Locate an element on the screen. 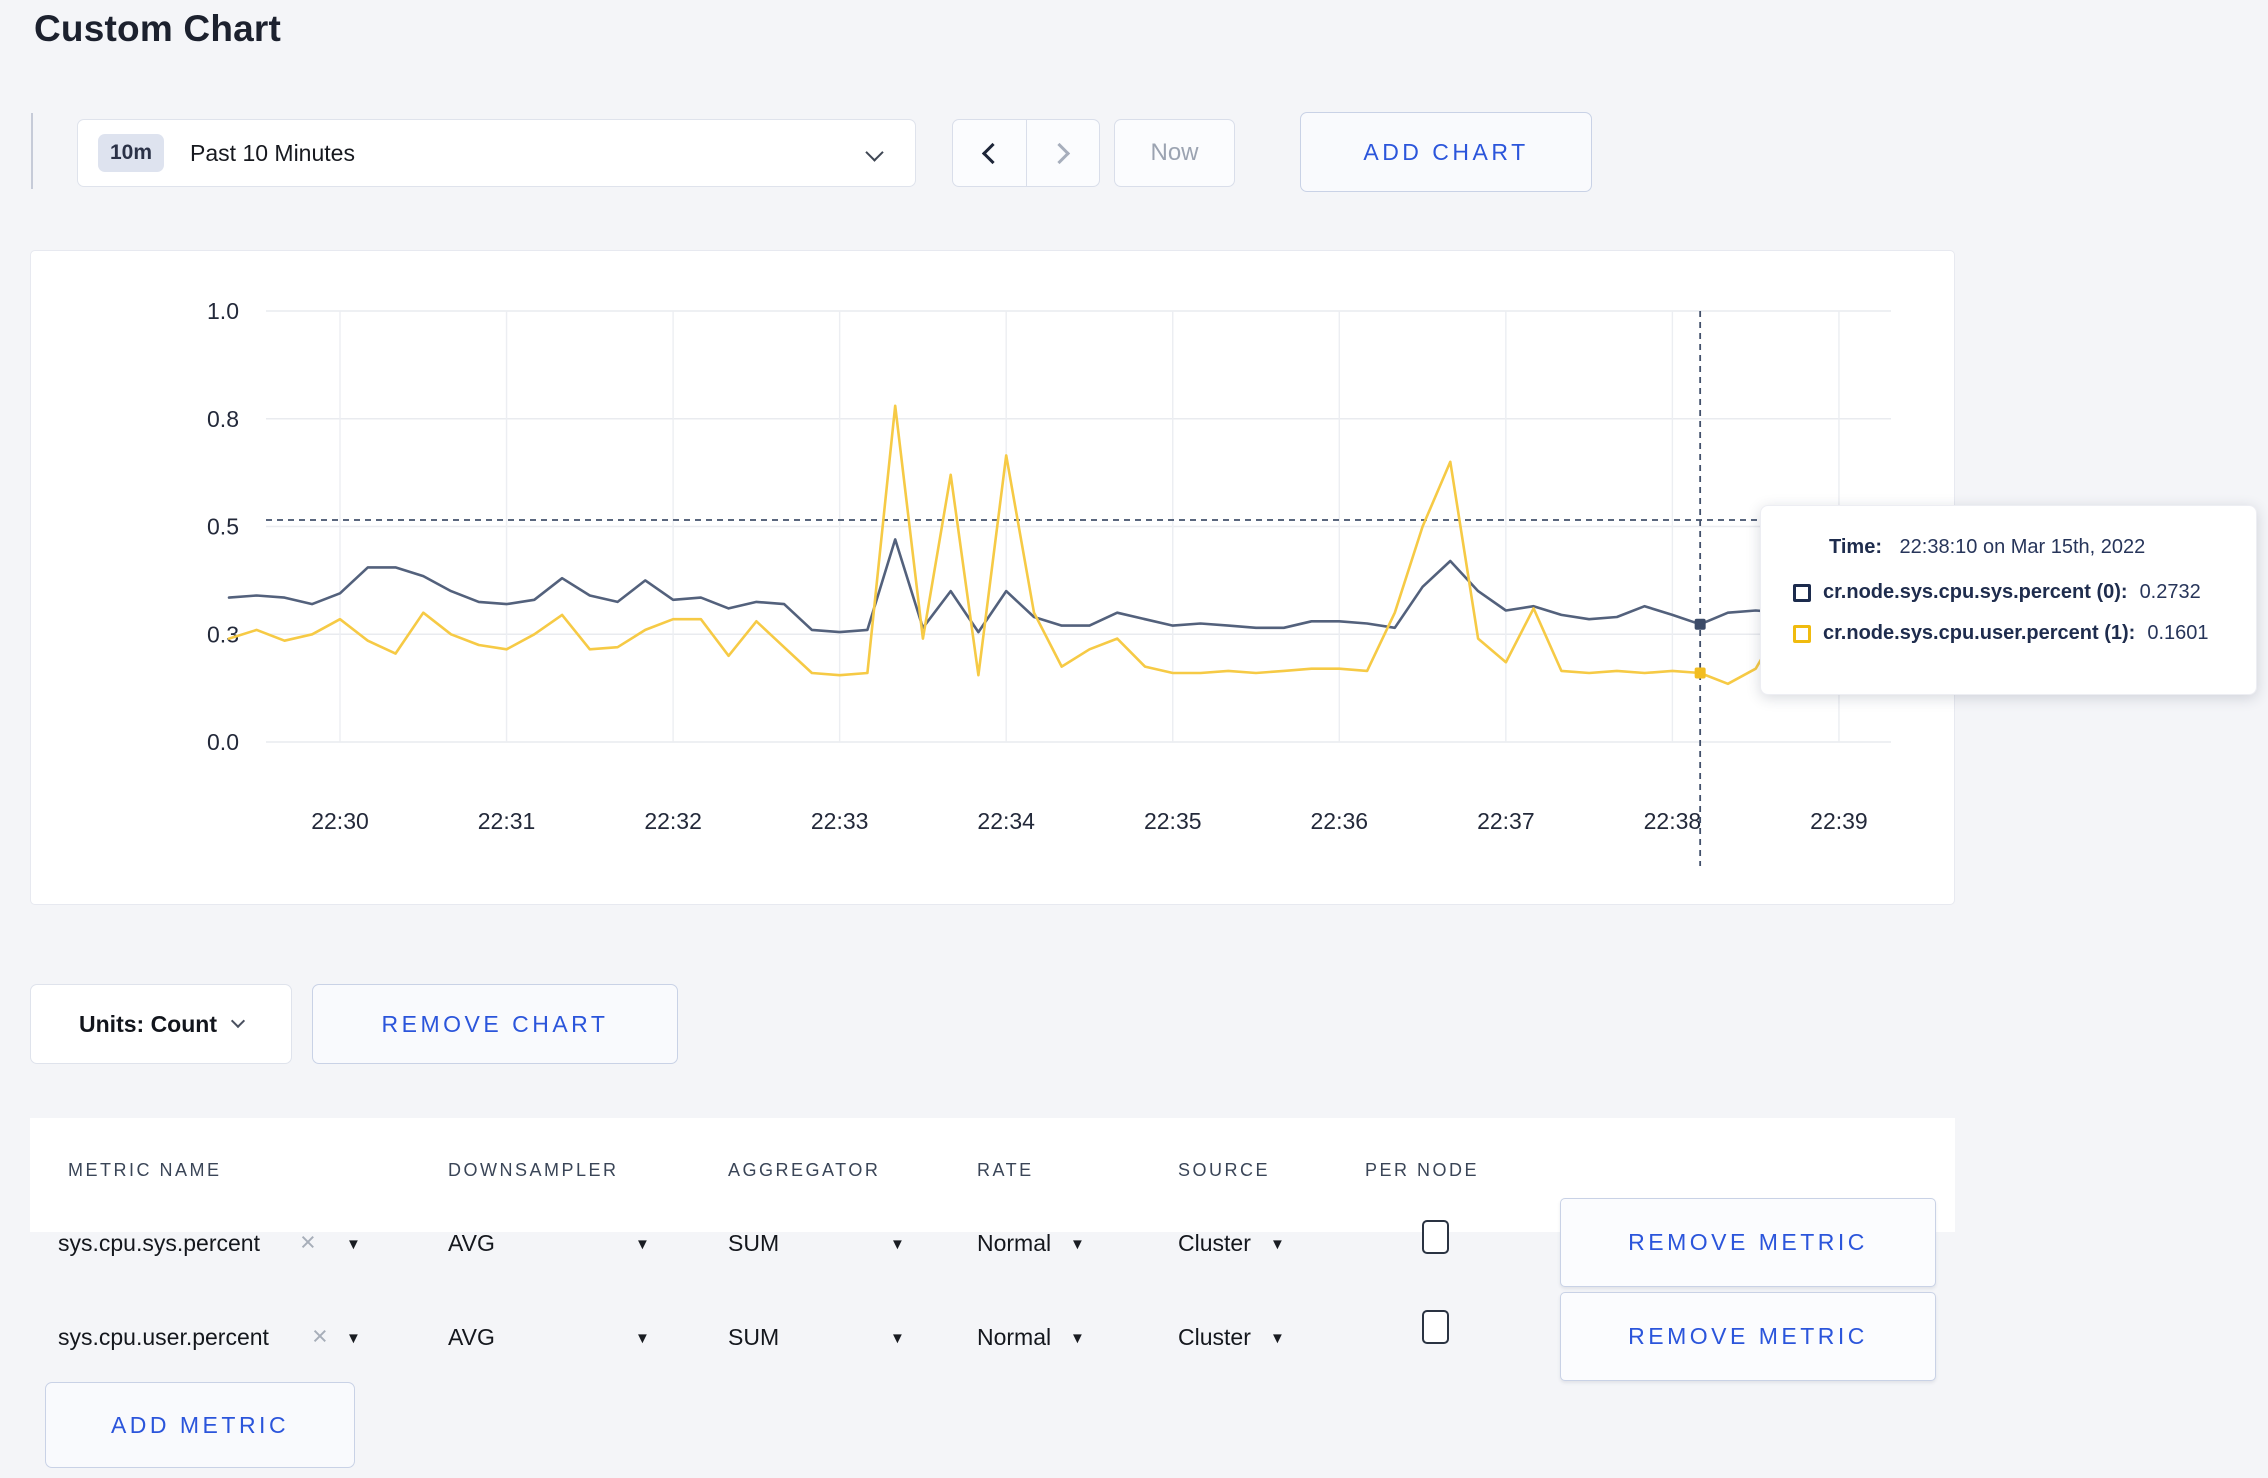 The width and height of the screenshot is (2268, 1478). time-range-dropdown: 10m Past 10 Minutes is located at coordinates (496, 153).